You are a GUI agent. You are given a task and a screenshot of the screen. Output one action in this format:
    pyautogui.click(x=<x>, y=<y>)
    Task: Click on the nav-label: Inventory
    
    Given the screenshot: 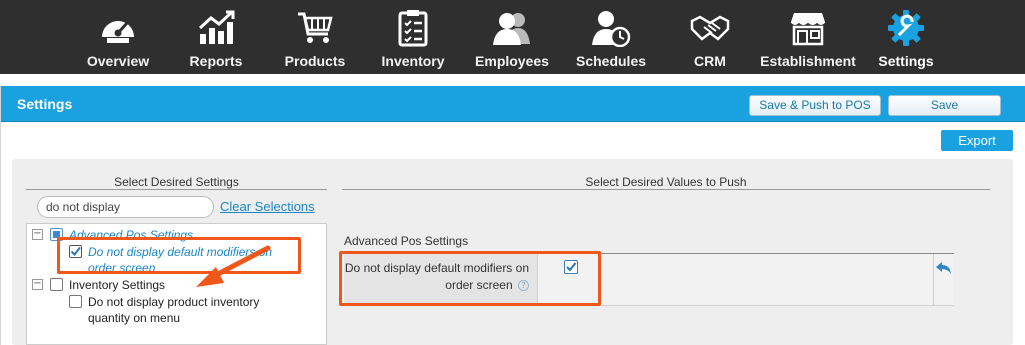 What is the action you would take?
    pyautogui.click(x=413, y=61)
    